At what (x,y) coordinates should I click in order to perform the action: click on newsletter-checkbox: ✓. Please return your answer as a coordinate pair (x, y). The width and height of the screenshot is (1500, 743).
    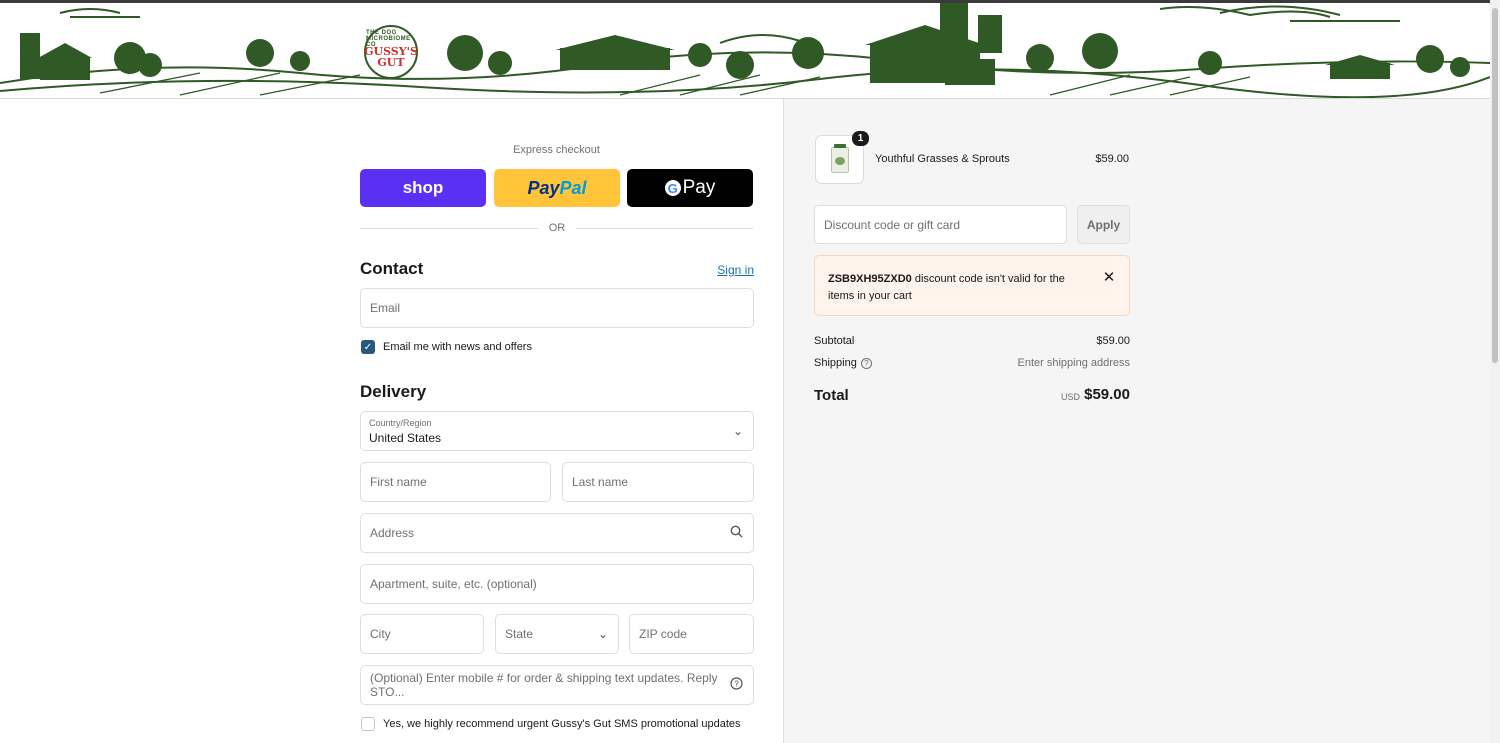
    Looking at the image, I should click on (368, 347).